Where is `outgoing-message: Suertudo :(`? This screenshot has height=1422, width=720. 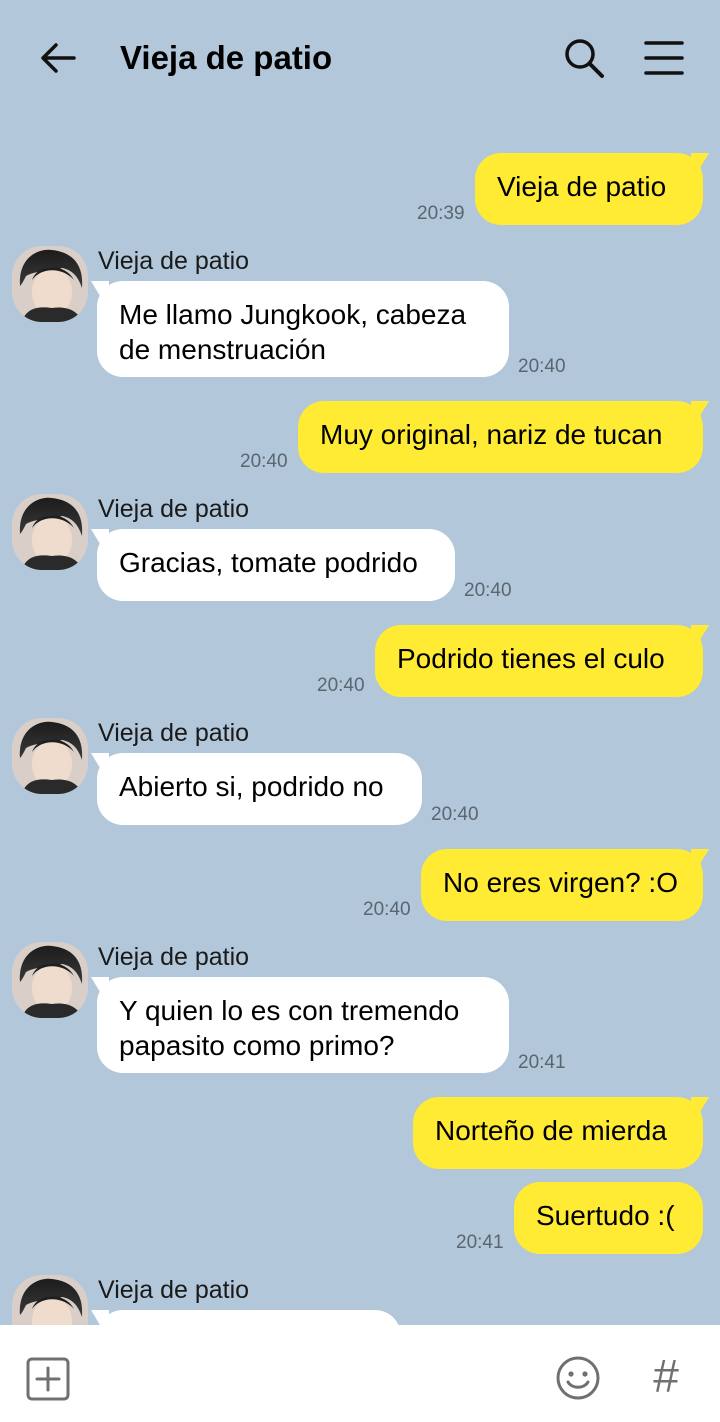
outgoing-message: Suertudo :( is located at coordinates (608, 1218).